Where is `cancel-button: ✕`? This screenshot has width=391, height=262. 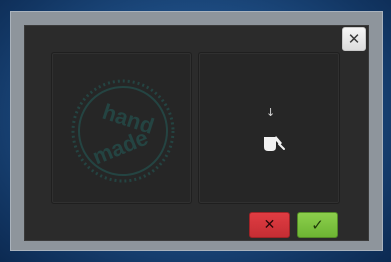
cancel-button: ✕ is located at coordinates (269, 225).